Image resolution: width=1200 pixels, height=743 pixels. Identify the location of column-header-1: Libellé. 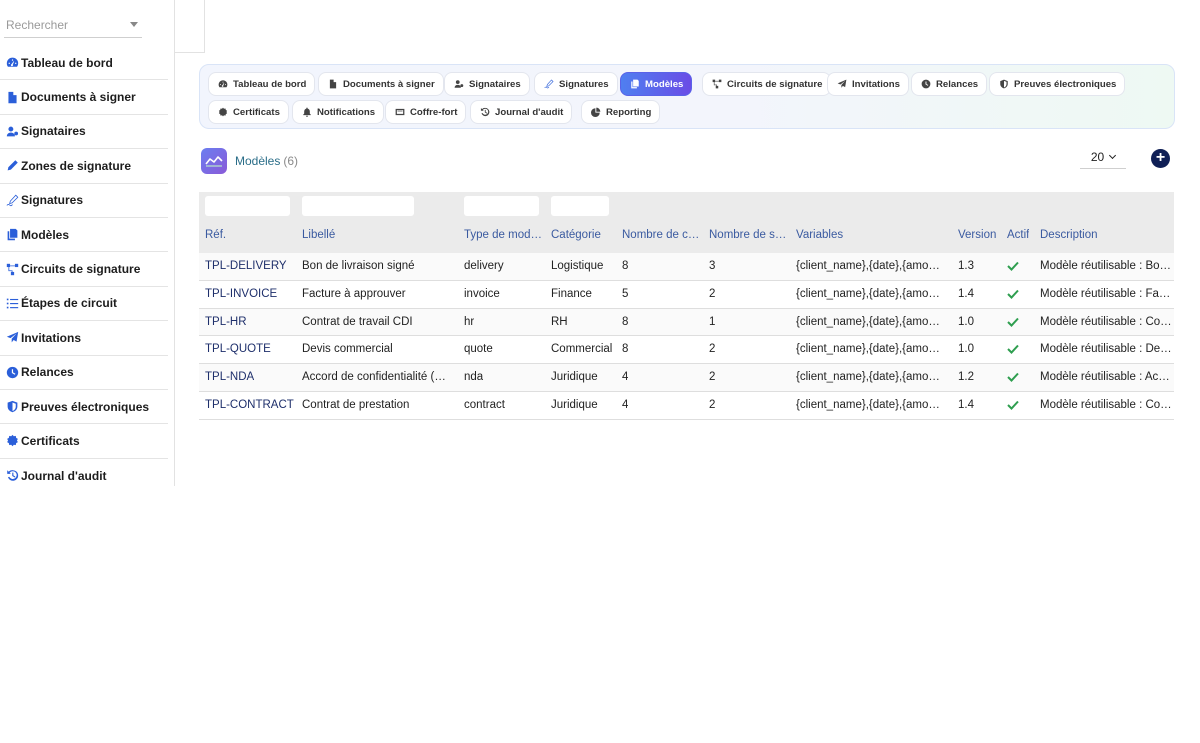
(318, 235).